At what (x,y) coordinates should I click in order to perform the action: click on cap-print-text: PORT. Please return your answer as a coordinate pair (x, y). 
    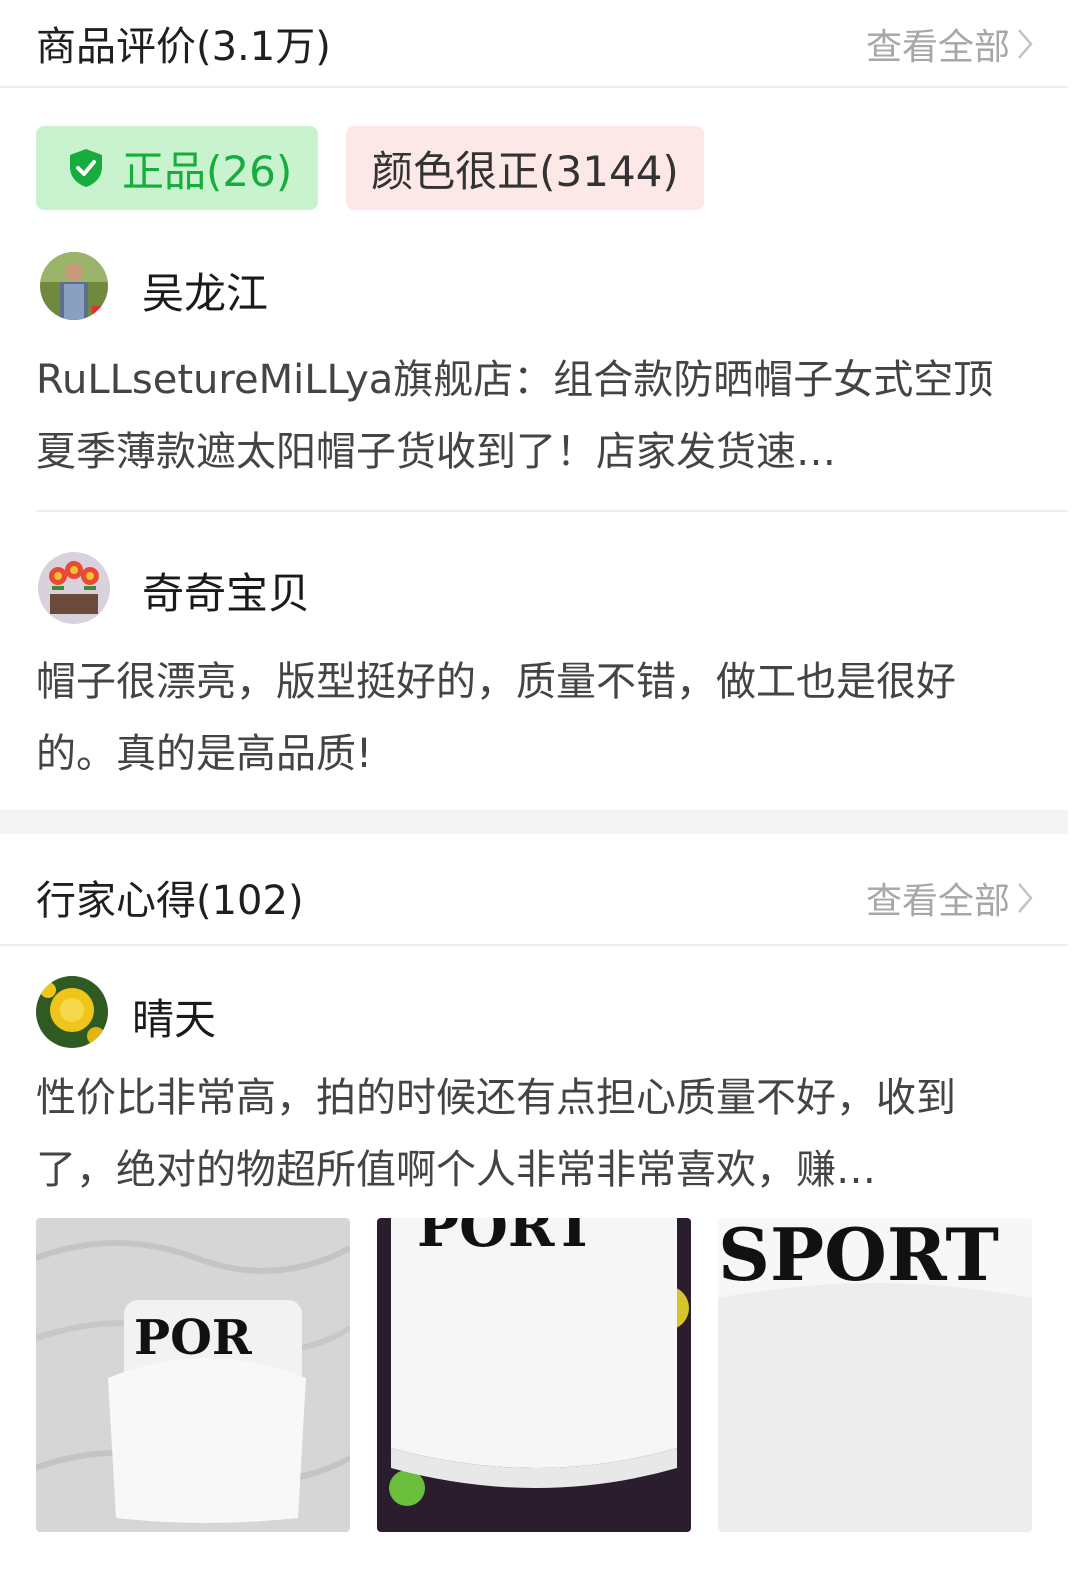
    Looking at the image, I should click on (506, 1239).